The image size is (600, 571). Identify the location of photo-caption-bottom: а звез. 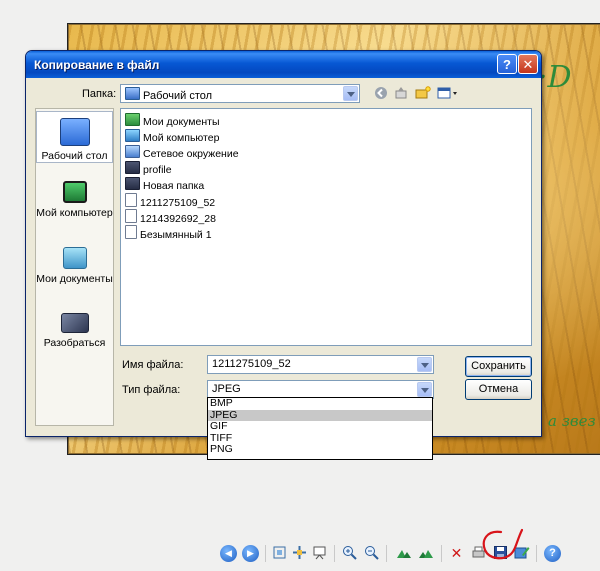
(572, 421).